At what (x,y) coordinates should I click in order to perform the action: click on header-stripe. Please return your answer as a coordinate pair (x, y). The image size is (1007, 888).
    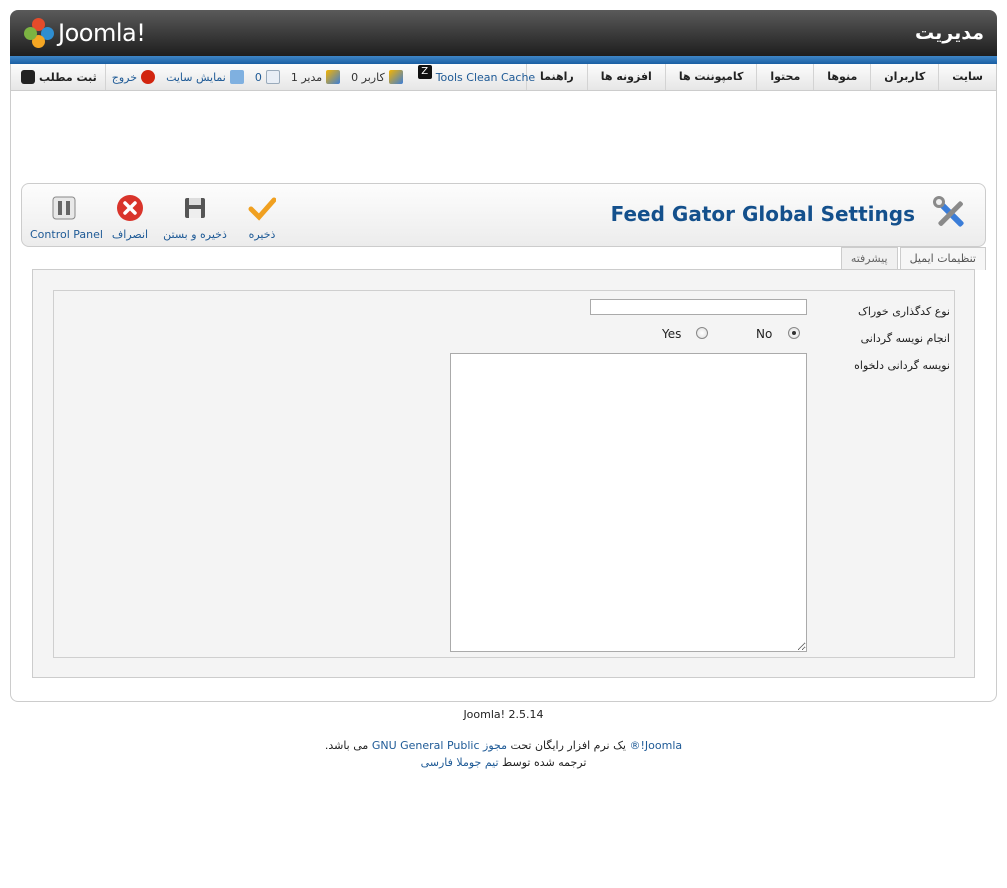
    Looking at the image, I should click on (503, 60).